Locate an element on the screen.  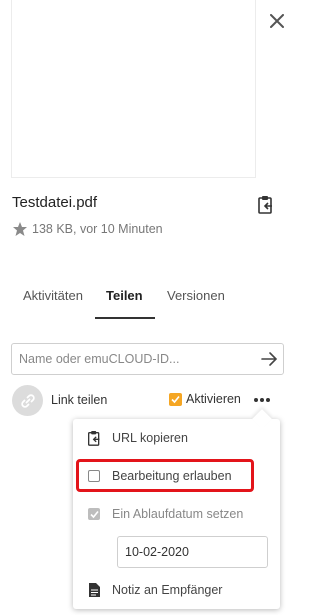
menu-copy-url: URL kopieren is located at coordinates (137, 438).